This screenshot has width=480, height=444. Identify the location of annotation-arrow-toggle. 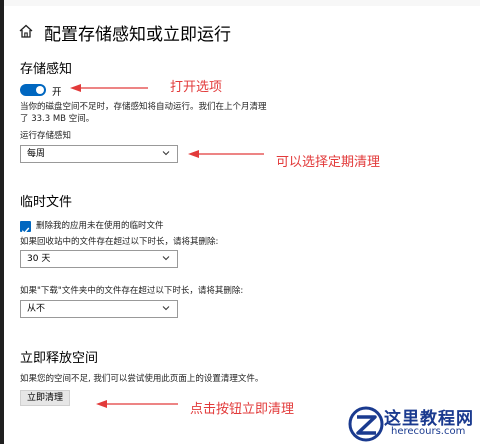
(109, 88).